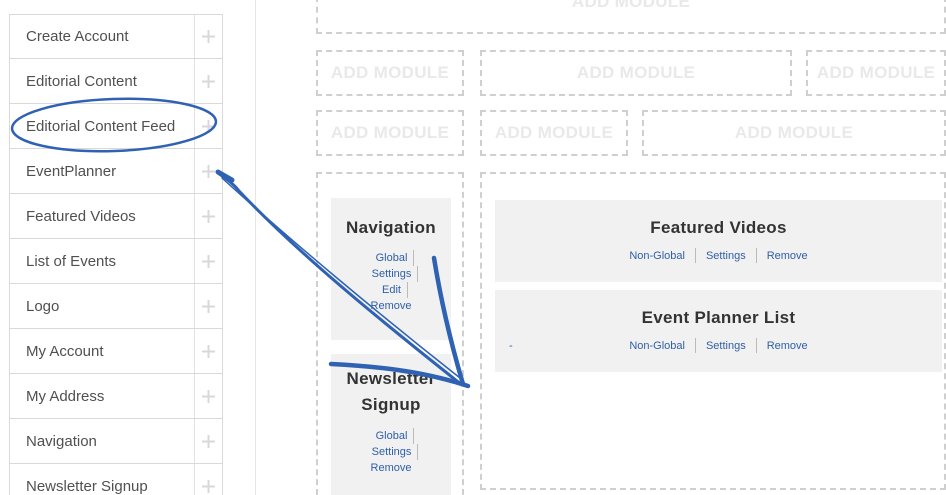  What do you see at coordinates (116, 396) in the screenshot?
I see `sidebar-item-my-address: My Address` at bounding box center [116, 396].